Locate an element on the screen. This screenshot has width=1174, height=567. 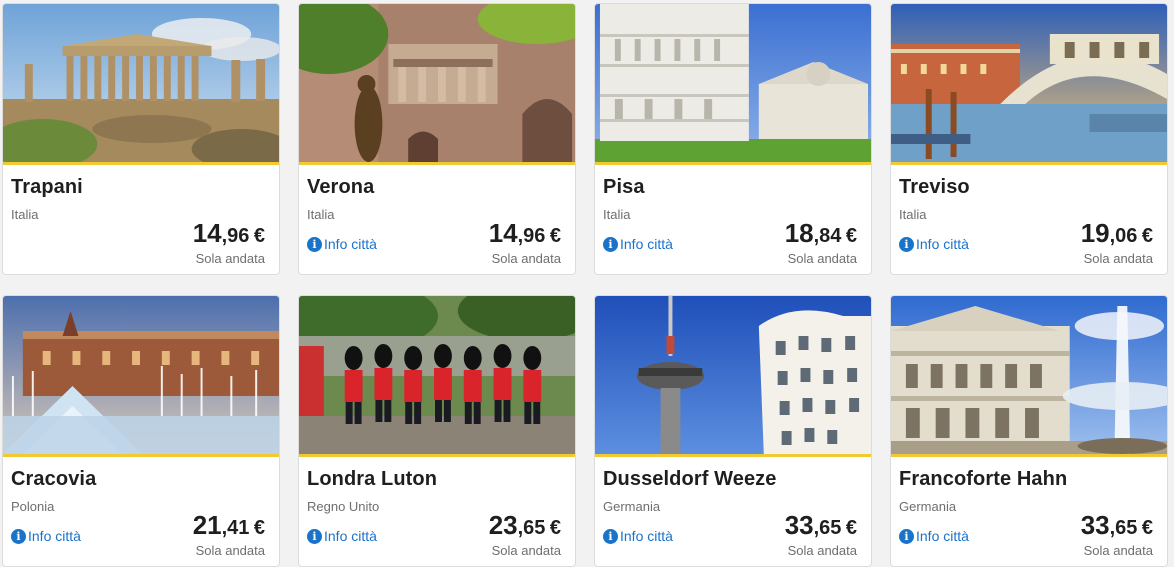
price: 18,84 € is located at coordinates (821, 233).